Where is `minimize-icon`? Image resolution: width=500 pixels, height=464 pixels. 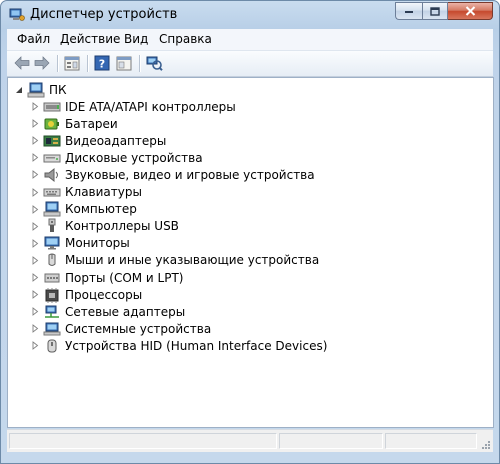 minimize-icon is located at coordinates (409, 12).